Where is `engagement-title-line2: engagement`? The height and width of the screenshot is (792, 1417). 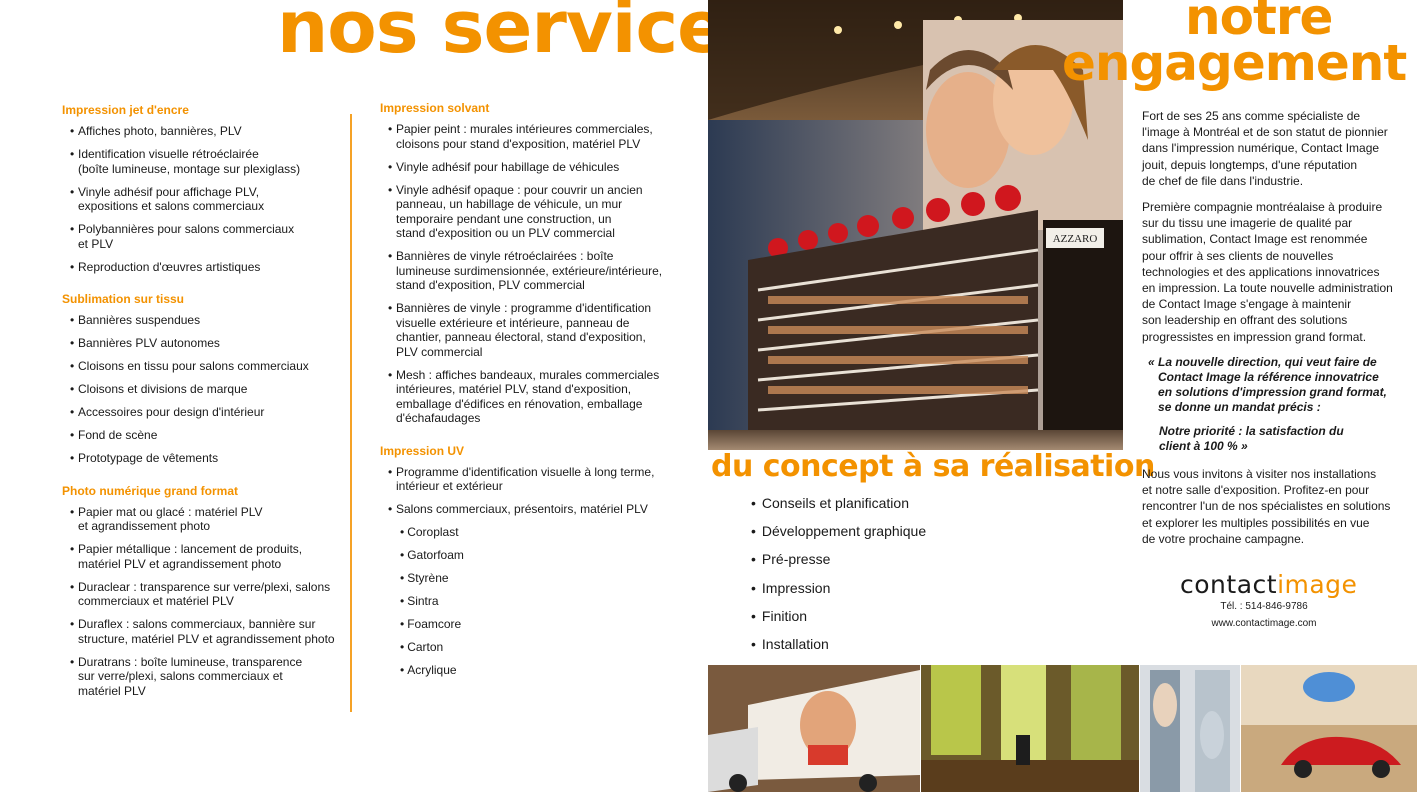 engagement-title-line2: engagement is located at coordinates (1234, 63).